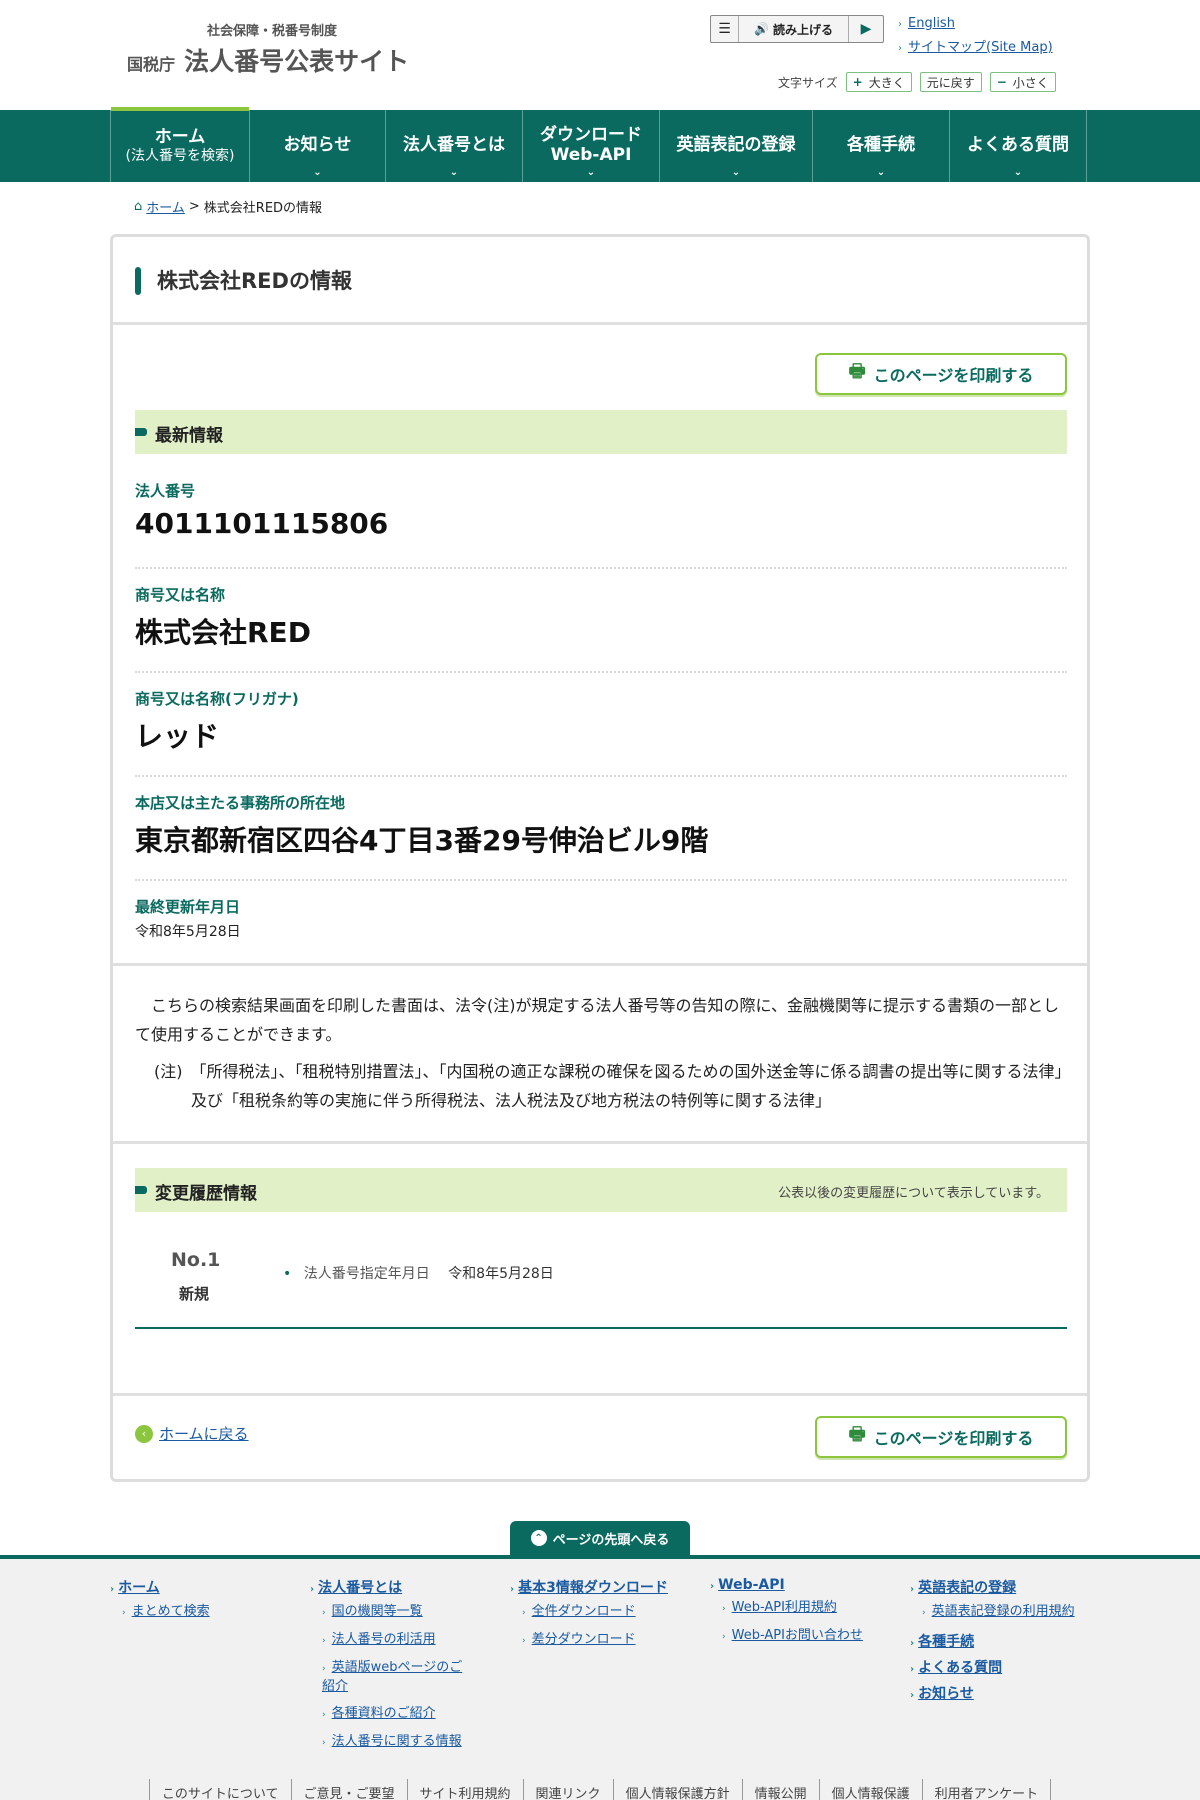  I want to click on play-button: ▶, so click(866, 29).